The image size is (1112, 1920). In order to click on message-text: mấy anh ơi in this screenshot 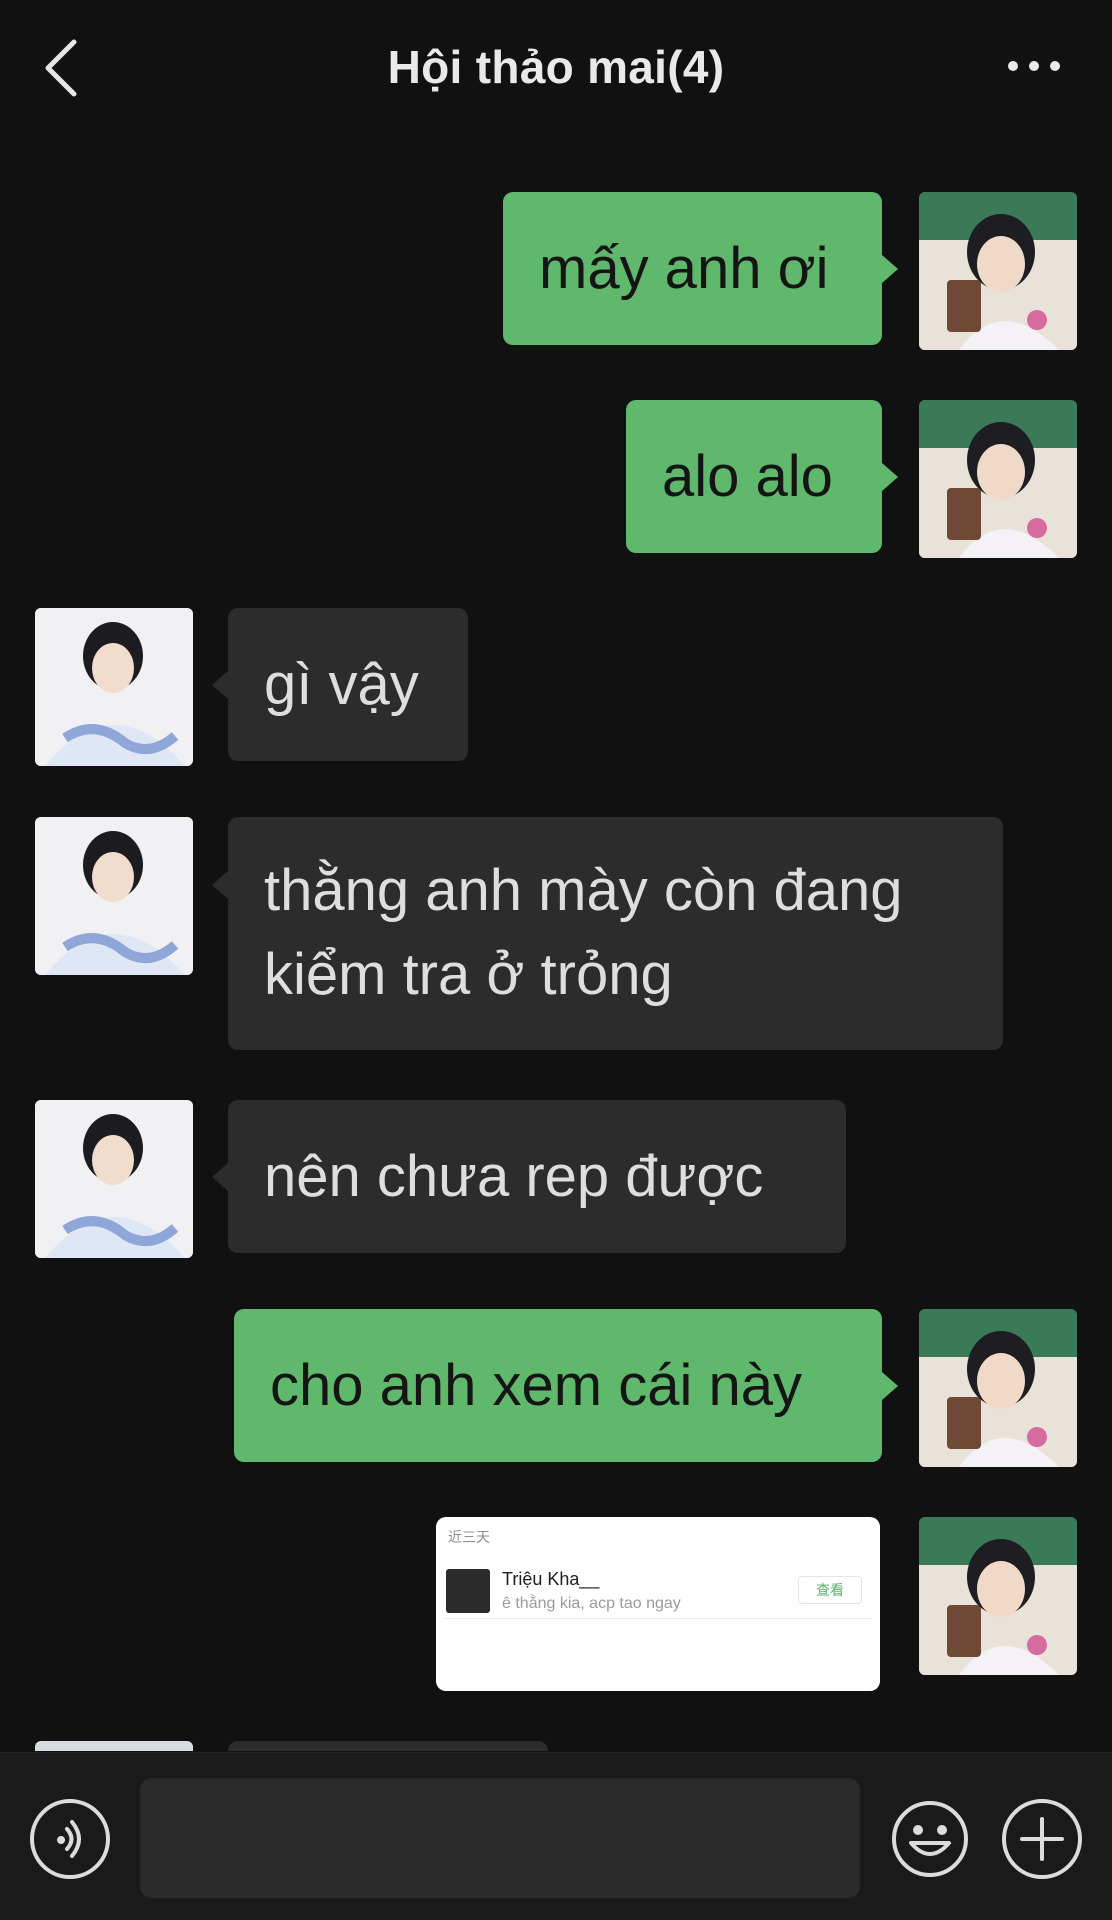, I will do `click(684, 268)`.